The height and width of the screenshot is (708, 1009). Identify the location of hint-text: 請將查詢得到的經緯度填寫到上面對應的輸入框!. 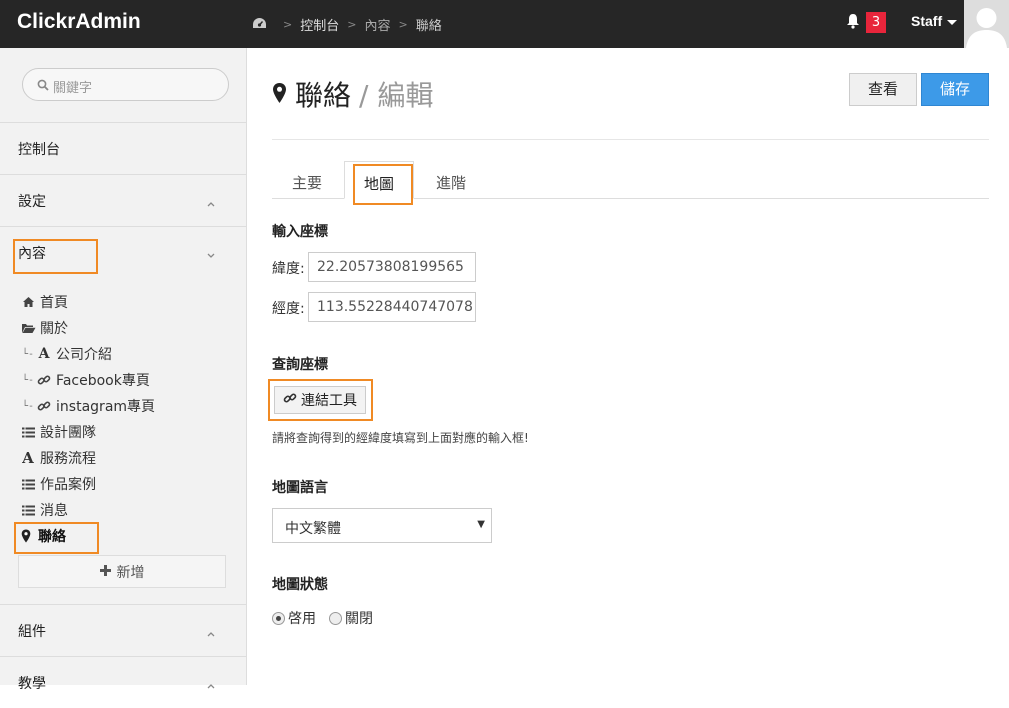
(400, 438).